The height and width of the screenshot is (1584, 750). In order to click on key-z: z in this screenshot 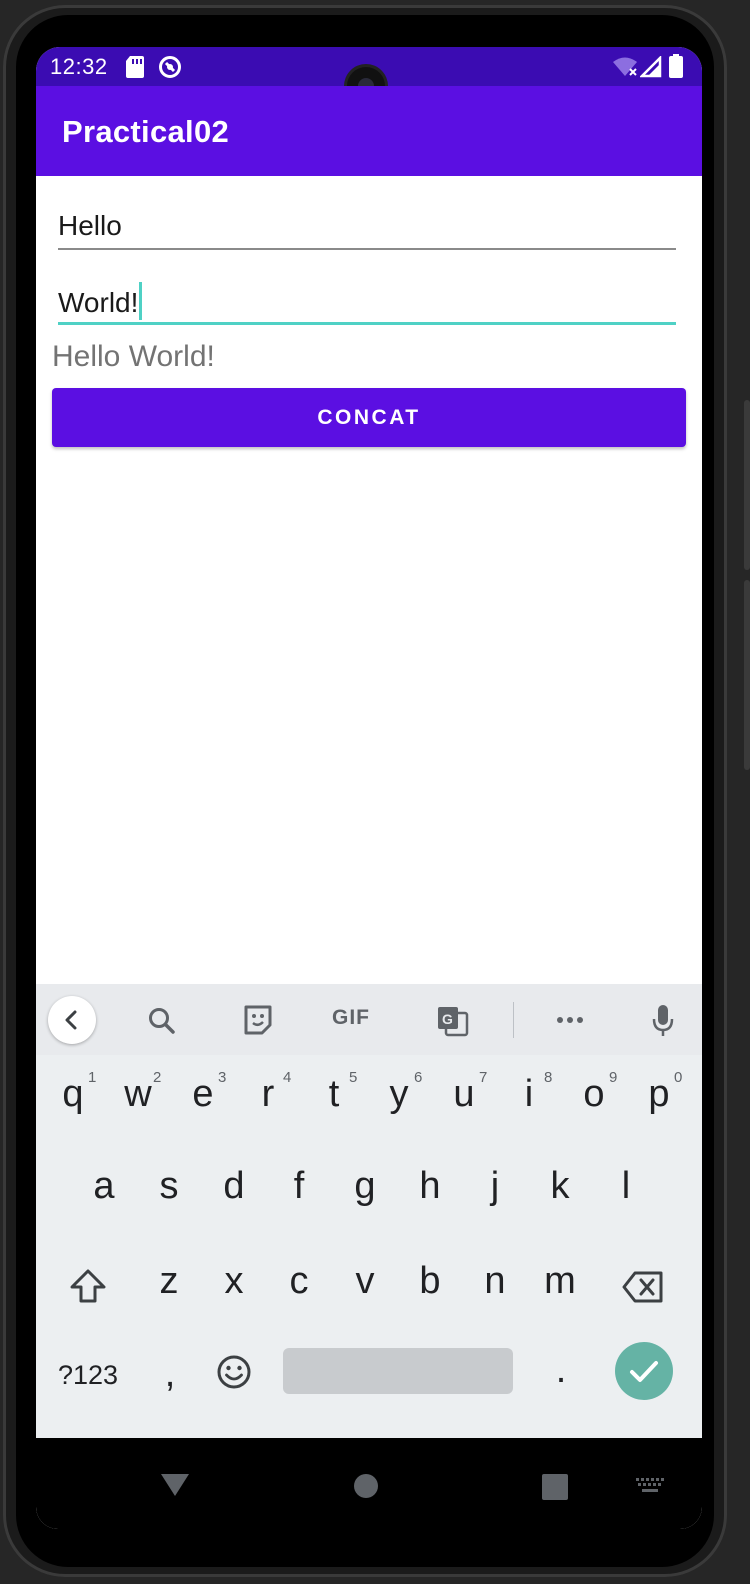, I will do `click(169, 1281)`.